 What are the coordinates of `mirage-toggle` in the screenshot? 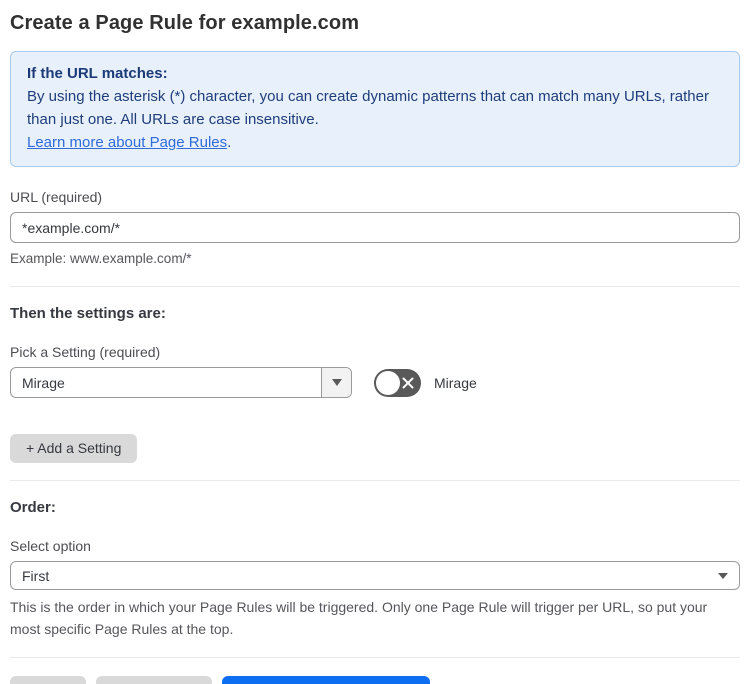 It's located at (397, 382).